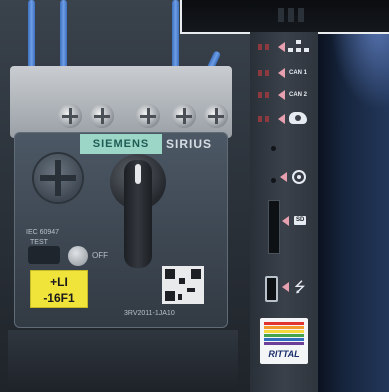 This screenshot has width=389, height=392. I want to click on brand-strip: SIEMENS SIRIUS, so click(150, 144).